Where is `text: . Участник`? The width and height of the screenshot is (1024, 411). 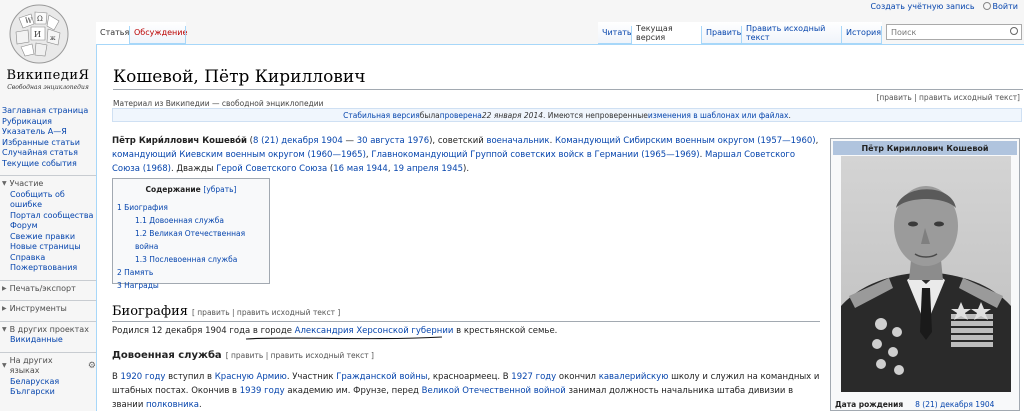
text: . Участник is located at coordinates (311, 377).